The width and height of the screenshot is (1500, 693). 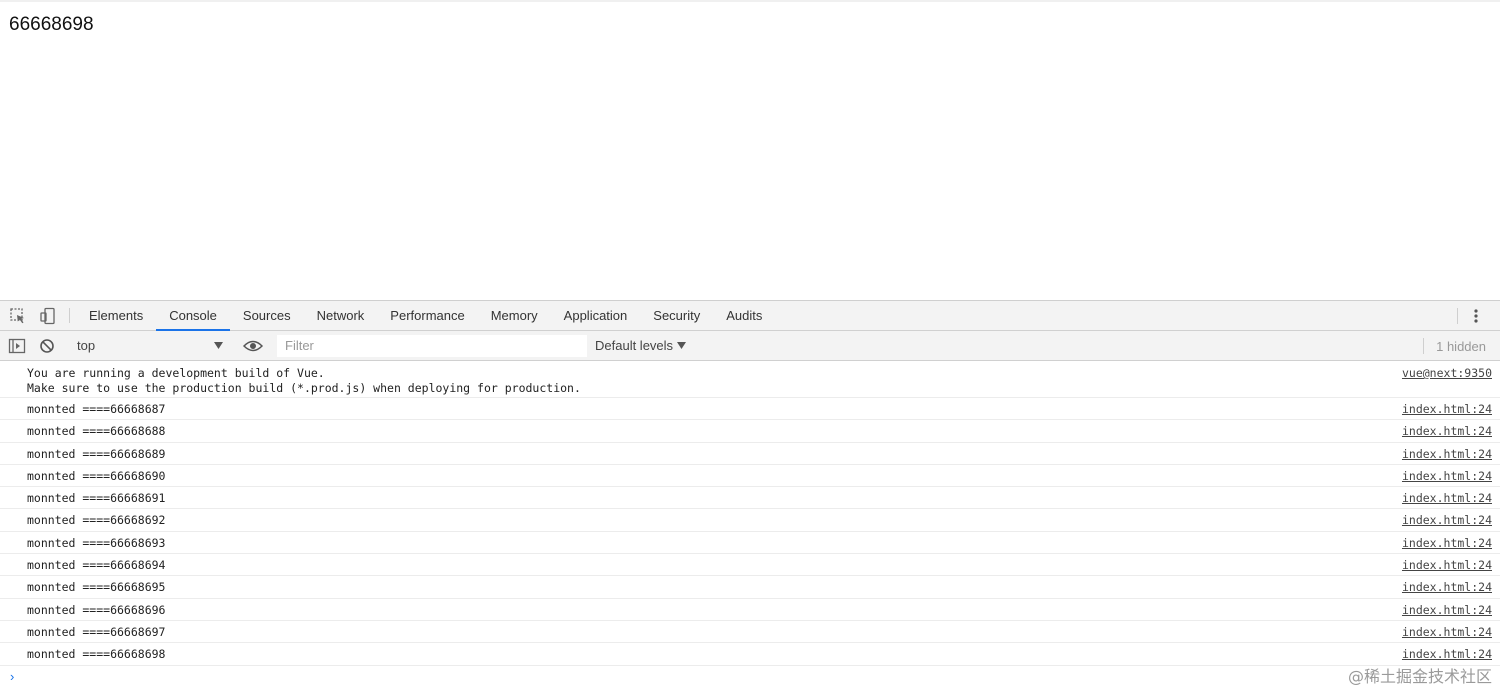 What do you see at coordinates (86, 345) in the screenshot?
I see `context-value: top` at bounding box center [86, 345].